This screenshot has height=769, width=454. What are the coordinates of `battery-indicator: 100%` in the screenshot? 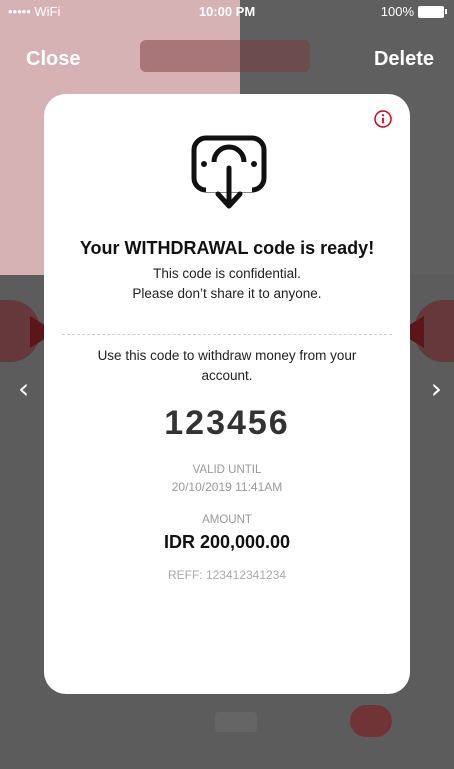 It's located at (413, 11).